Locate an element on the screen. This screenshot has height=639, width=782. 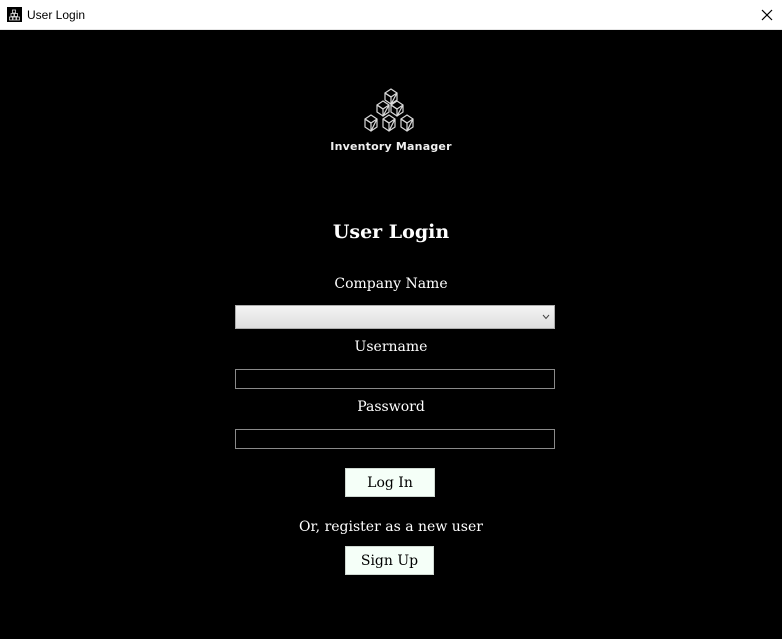
window-title: User Login is located at coordinates (56, 15).